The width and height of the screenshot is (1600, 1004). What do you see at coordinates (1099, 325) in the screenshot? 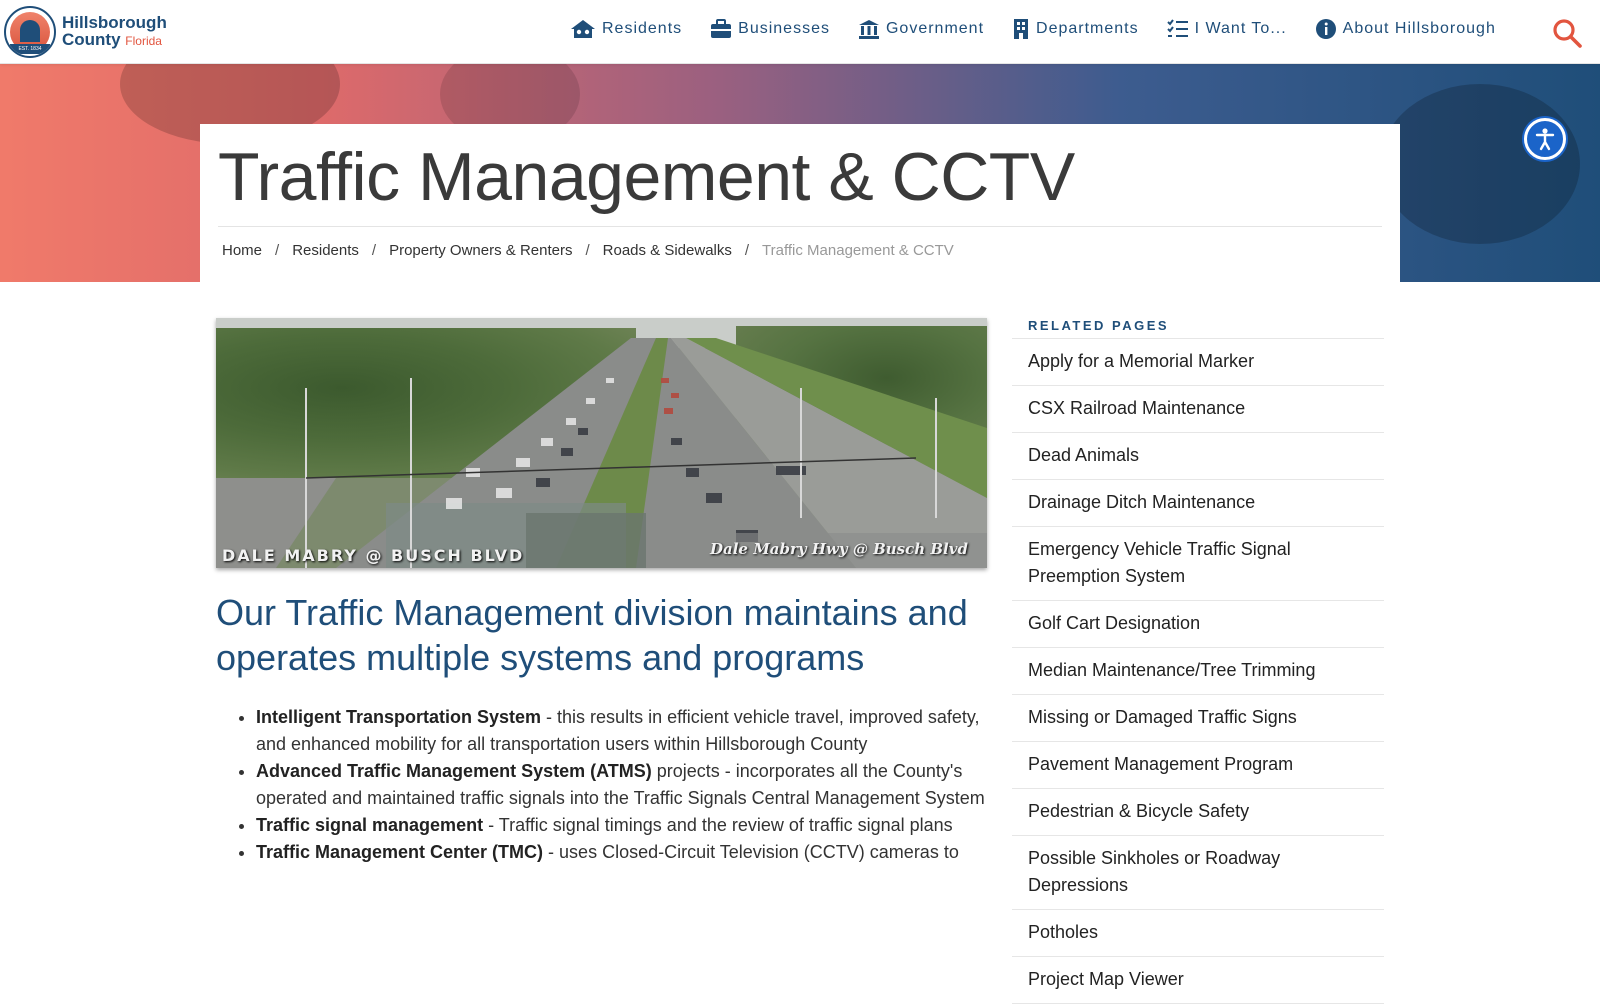
I see `related-pages-heading: RELATED PAGES` at bounding box center [1099, 325].